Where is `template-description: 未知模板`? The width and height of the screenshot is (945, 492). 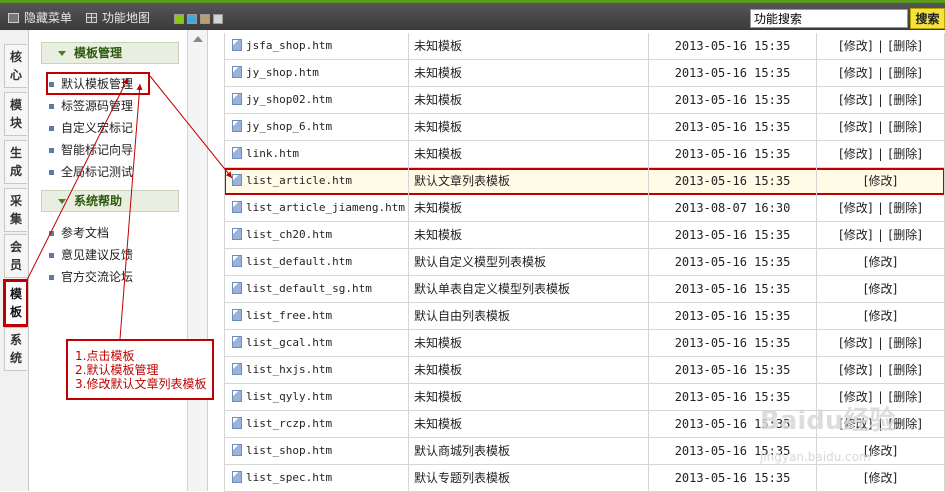 template-description: 未知模板 is located at coordinates (528, 154).